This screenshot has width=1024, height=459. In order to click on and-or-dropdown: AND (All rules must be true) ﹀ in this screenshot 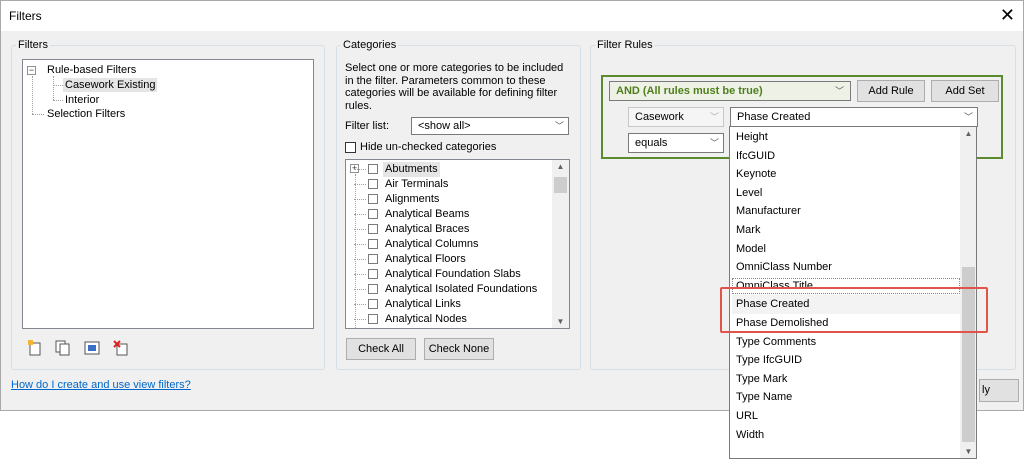, I will do `click(730, 91)`.